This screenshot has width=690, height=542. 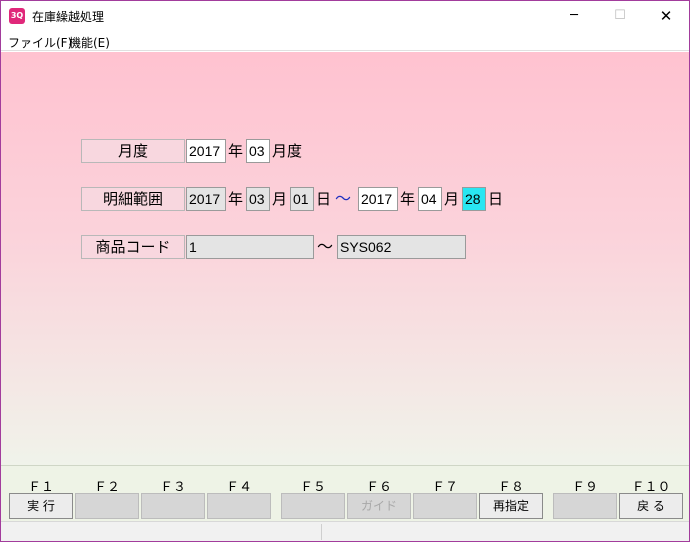 I want to click on f7-button, so click(x=445, y=506).